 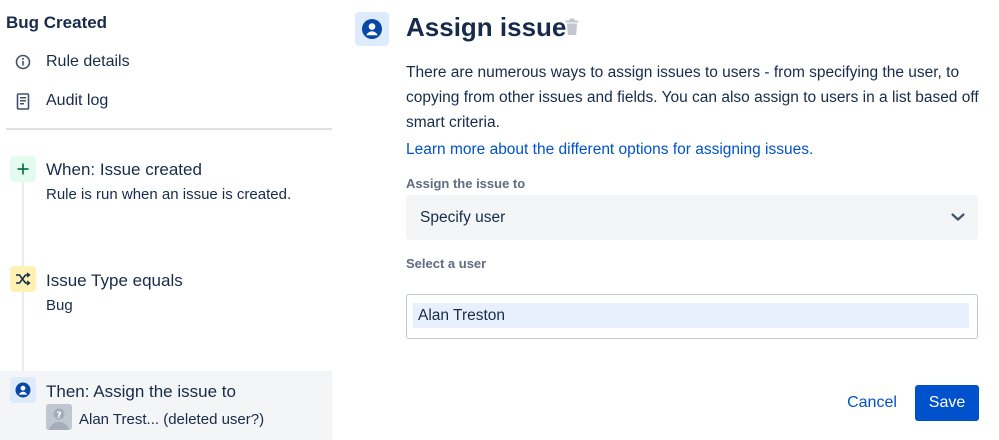 I want to click on deleted-user-avatar: ?, so click(x=59, y=417).